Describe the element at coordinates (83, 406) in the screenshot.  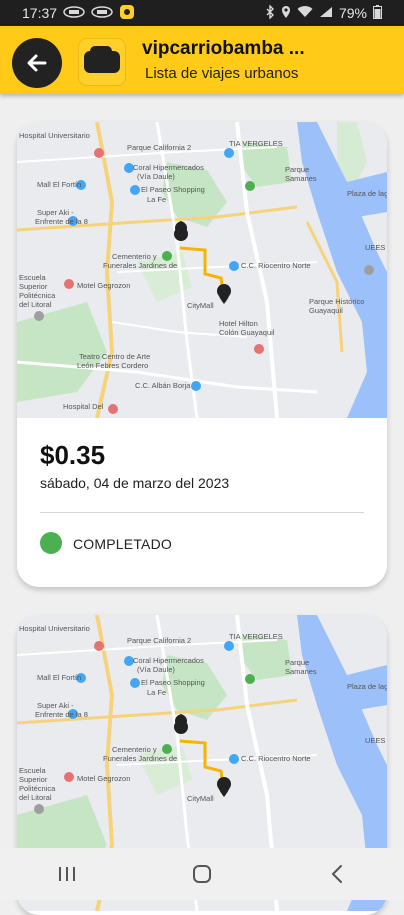
I see `map-label: Hospital Del` at that location.